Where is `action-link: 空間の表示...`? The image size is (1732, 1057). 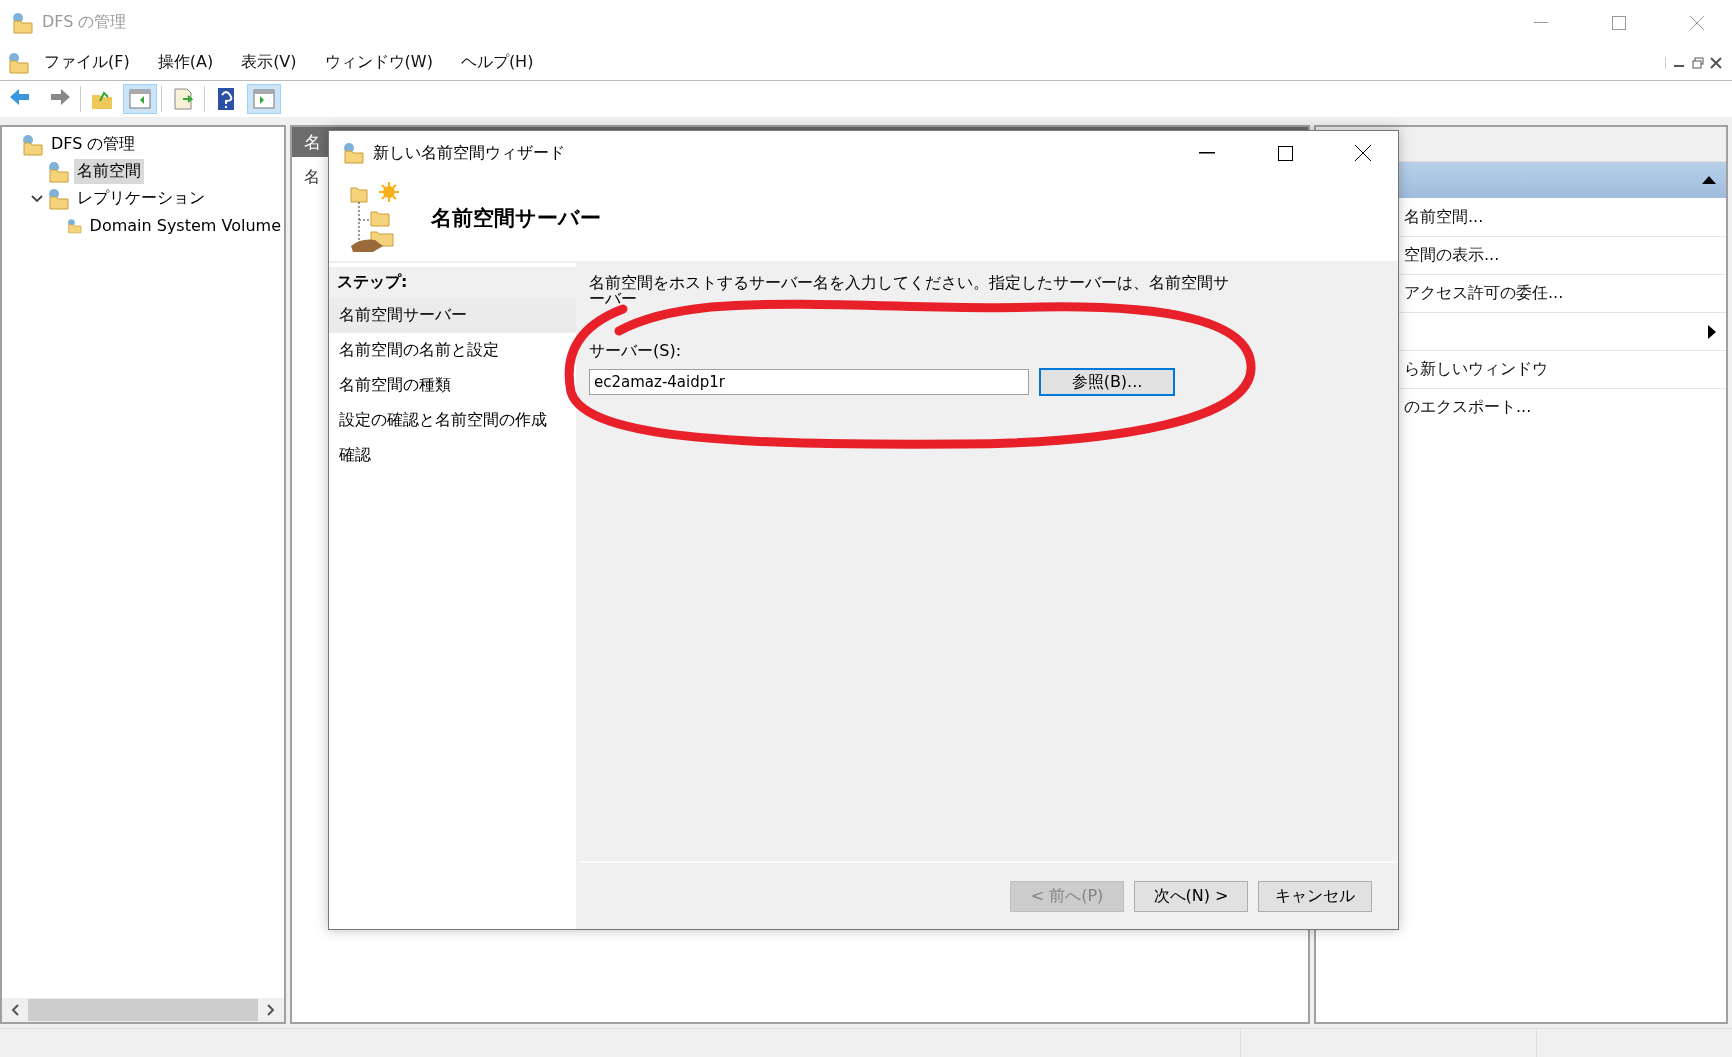 action-link: 空間の表示... is located at coordinates (1452, 255).